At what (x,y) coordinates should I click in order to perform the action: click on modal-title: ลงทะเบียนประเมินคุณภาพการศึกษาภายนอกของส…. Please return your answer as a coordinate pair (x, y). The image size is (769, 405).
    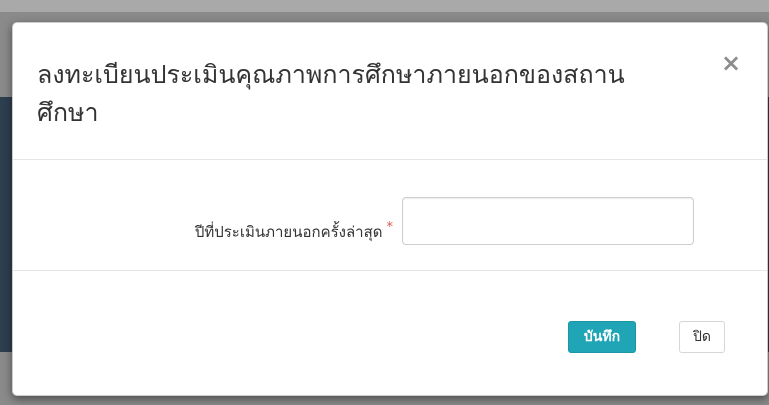
    Looking at the image, I should click on (331, 93).